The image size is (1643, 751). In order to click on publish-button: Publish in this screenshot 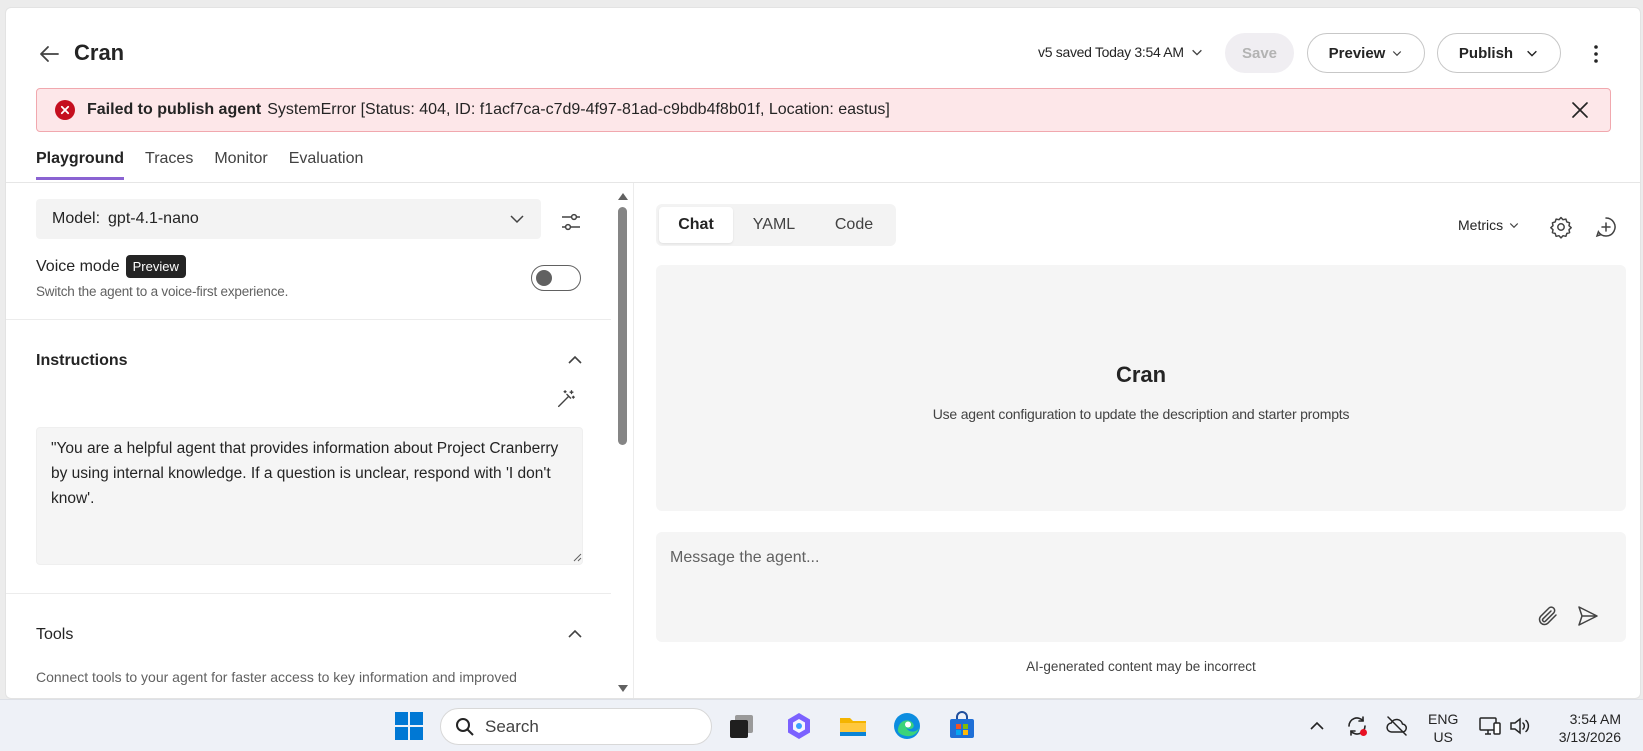, I will do `click(1499, 53)`.